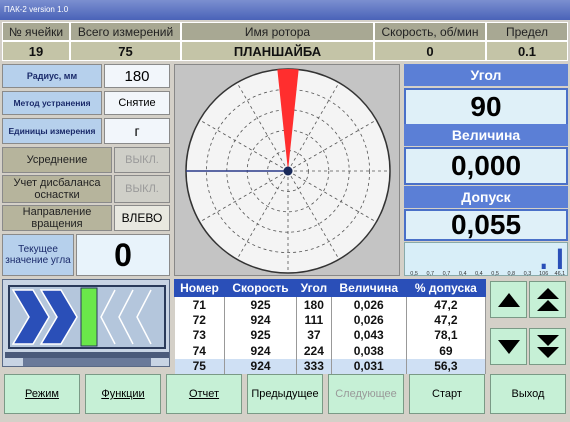 The width and height of the screenshot is (570, 422). Describe the element at coordinates (36, 51) in the screenshot. I see `header-cell-value: 19` at that location.